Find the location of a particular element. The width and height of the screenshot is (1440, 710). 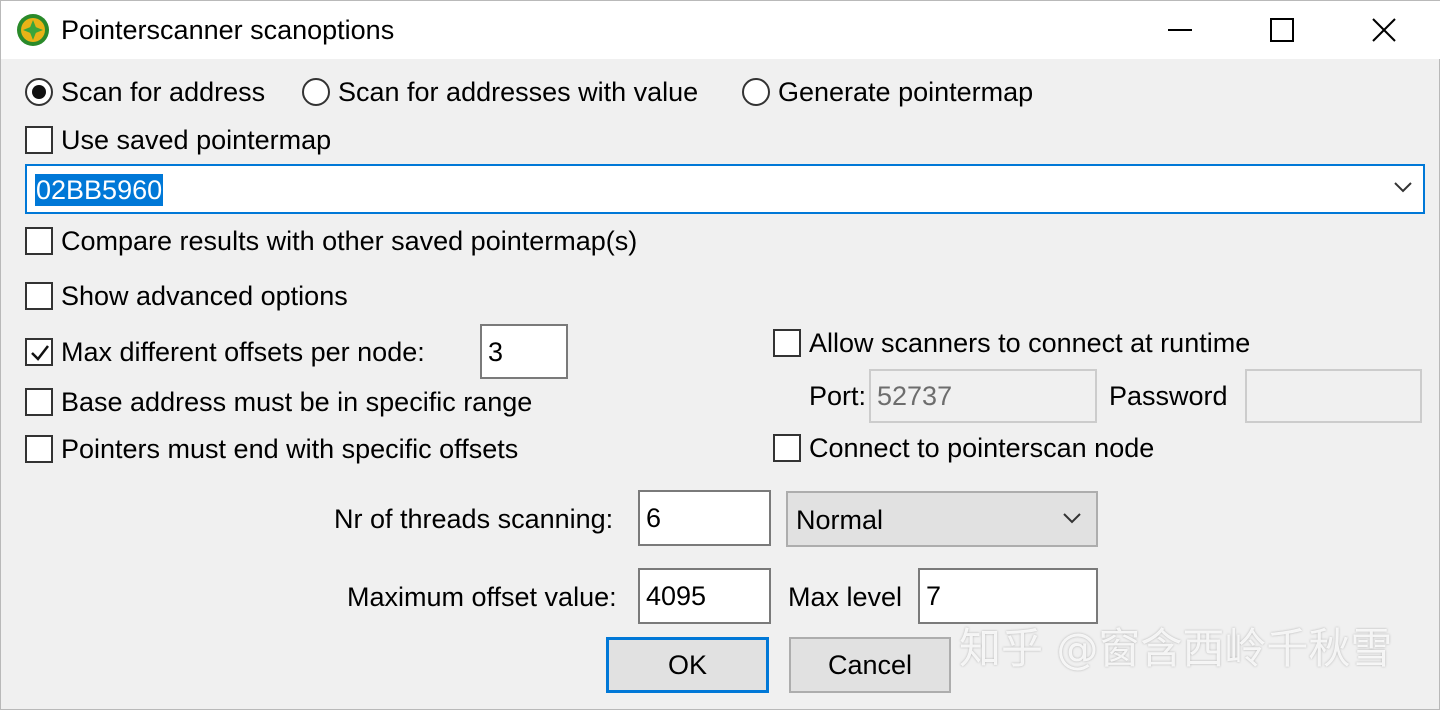

thread-priority-select: Normal is located at coordinates (942, 519).